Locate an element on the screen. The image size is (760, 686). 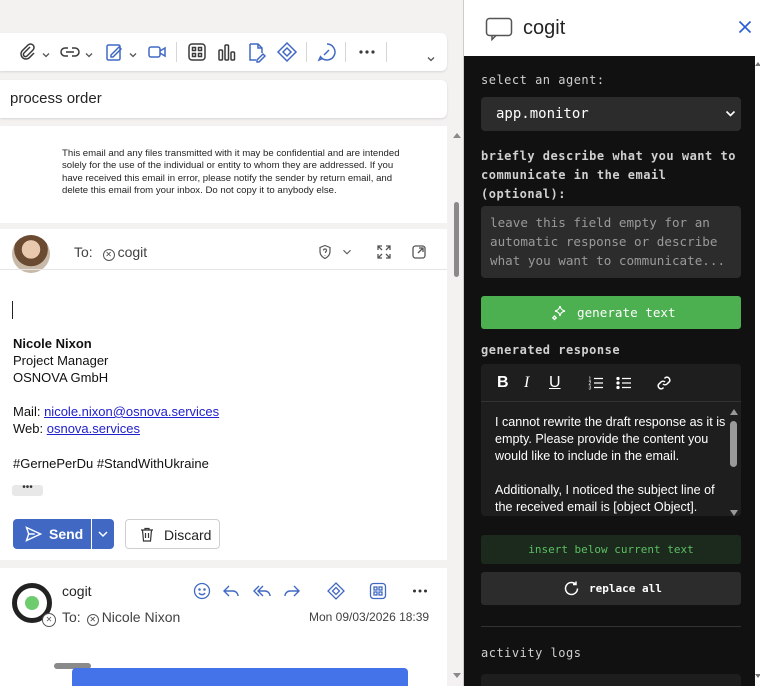
sensitivity-icon is located at coordinates (325, 252).